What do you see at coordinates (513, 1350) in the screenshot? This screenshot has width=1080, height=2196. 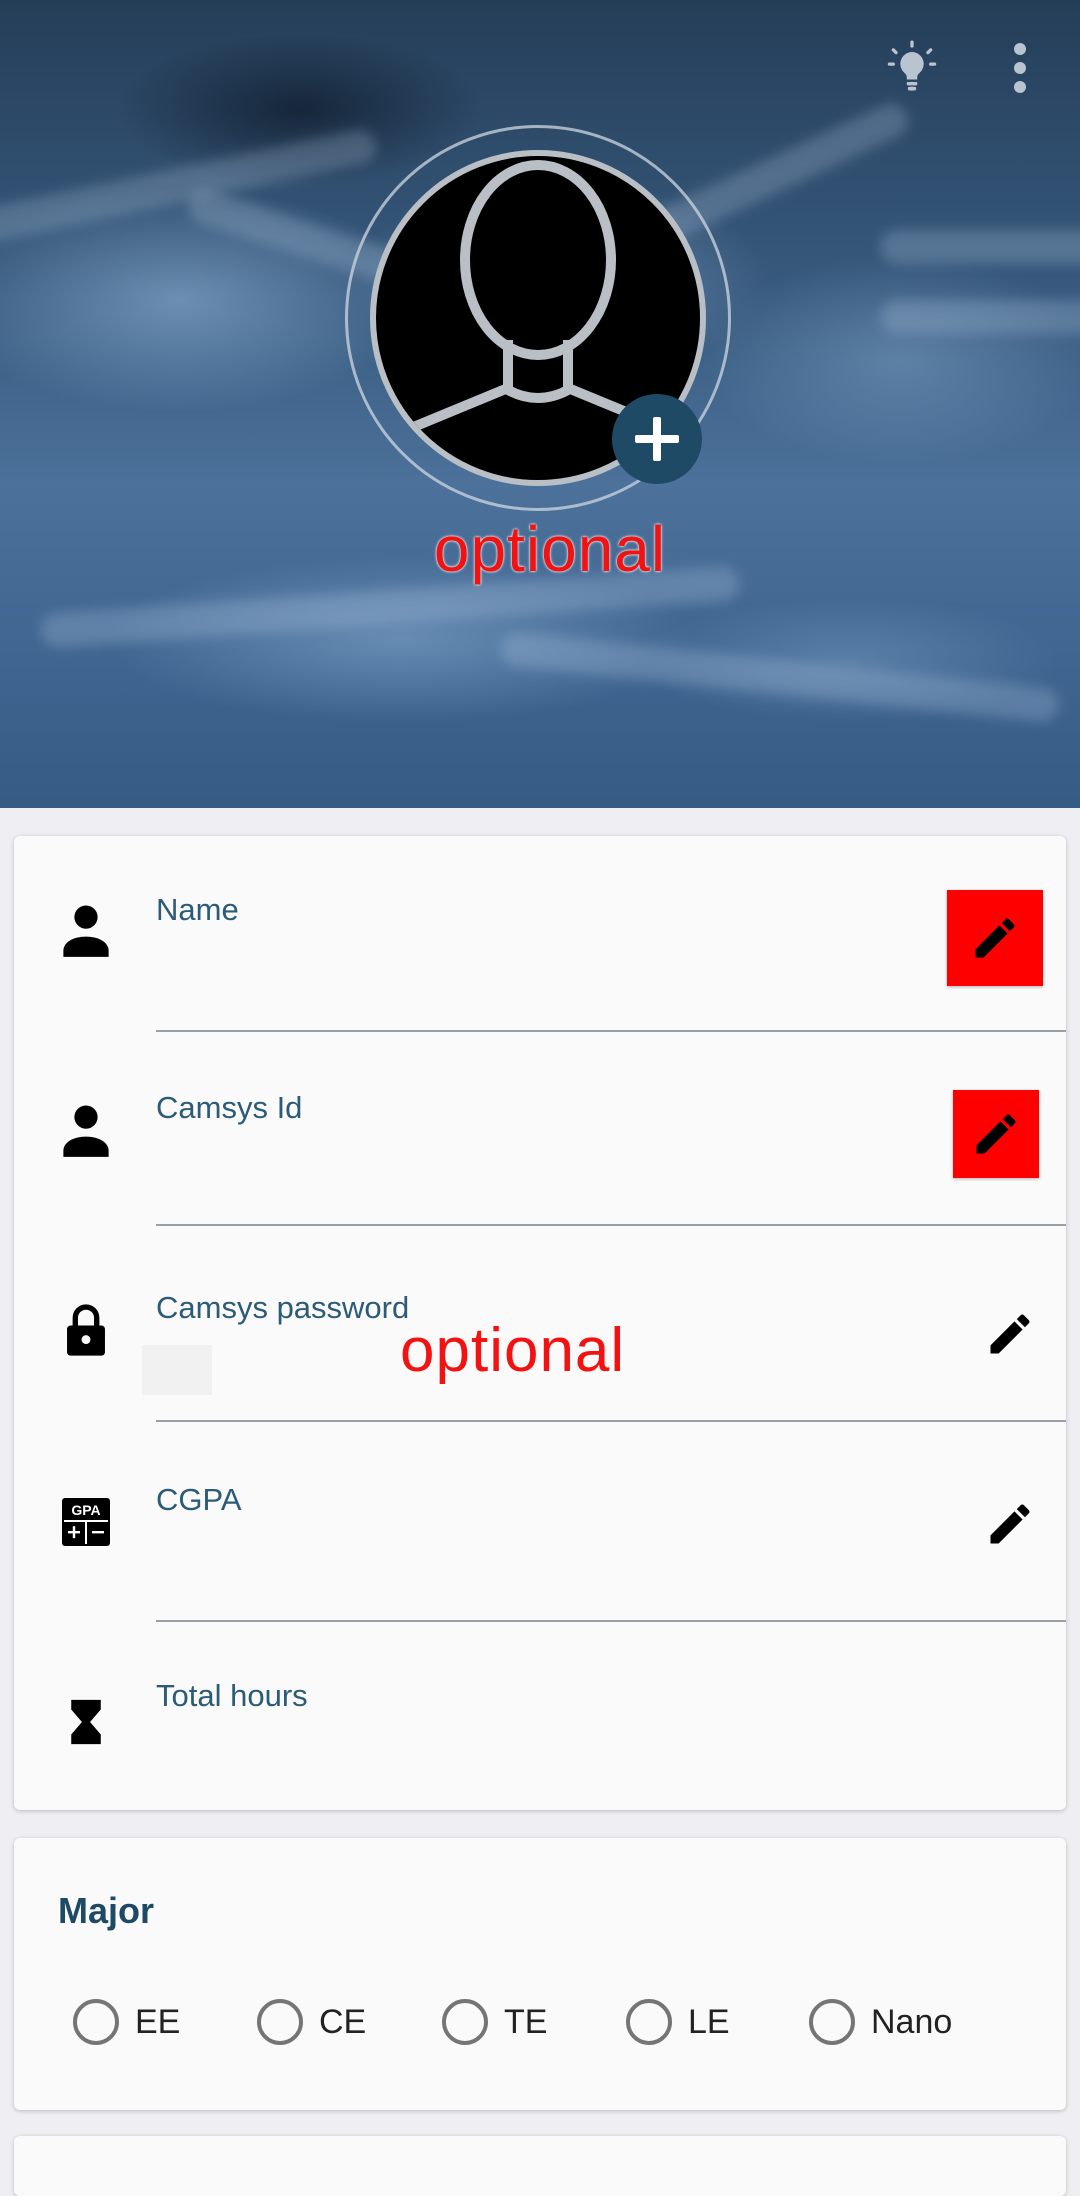 I see `password-optional-annotation: optional` at bounding box center [513, 1350].